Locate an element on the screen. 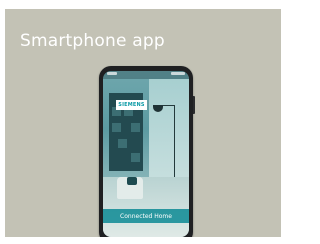 The image size is (320, 244). siemens-logo: SIEMENS is located at coordinates (131, 105).